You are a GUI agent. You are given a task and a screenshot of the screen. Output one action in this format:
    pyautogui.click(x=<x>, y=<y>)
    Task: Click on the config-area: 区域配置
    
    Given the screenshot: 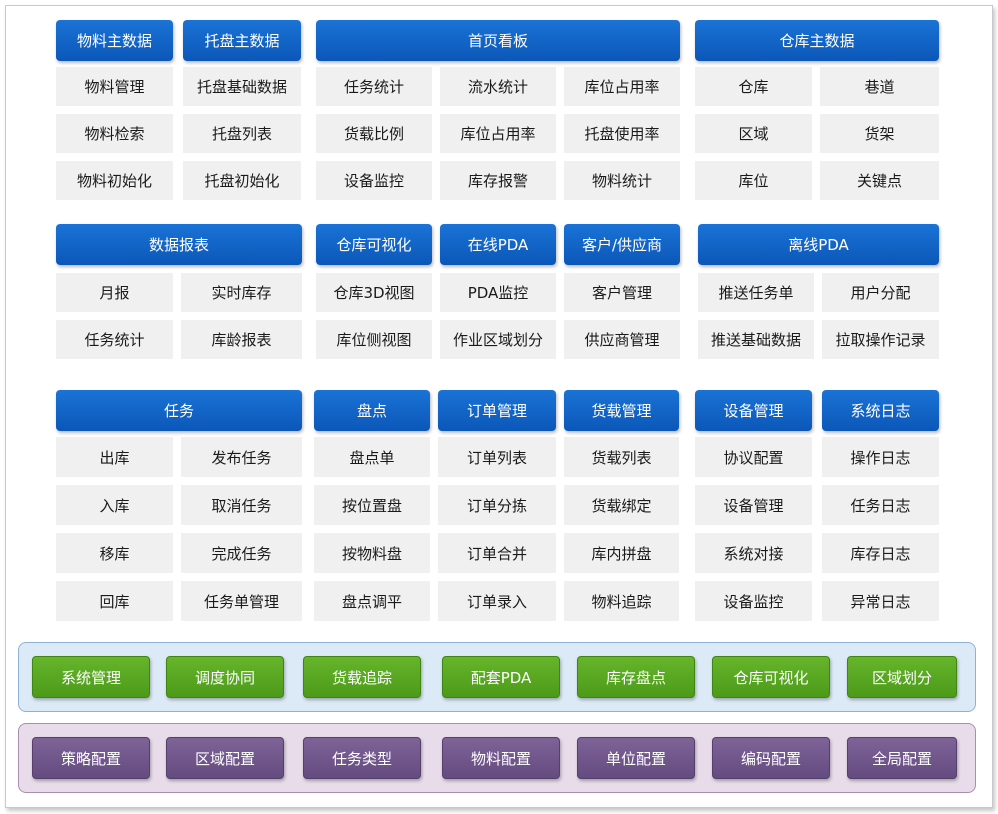 What is the action you would take?
    pyautogui.click(x=225, y=758)
    